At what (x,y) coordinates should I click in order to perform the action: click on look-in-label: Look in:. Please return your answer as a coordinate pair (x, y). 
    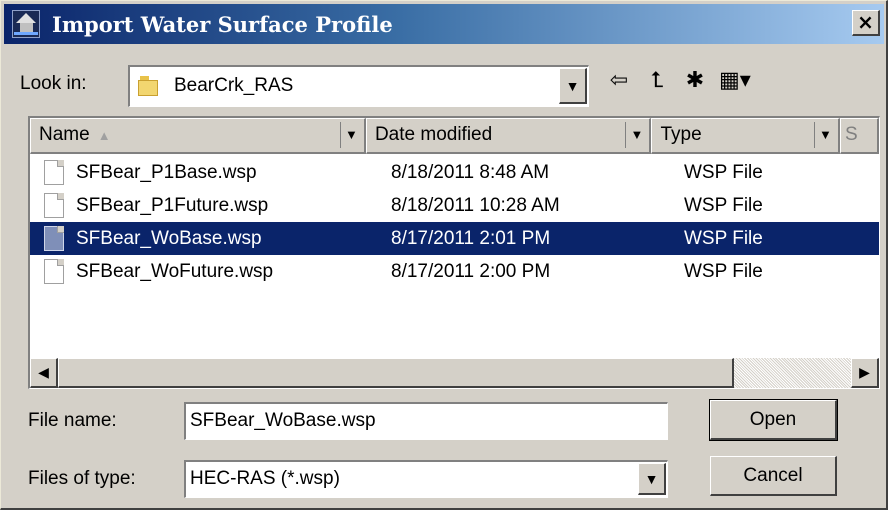
    Looking at the image, I should click on (53, 83).